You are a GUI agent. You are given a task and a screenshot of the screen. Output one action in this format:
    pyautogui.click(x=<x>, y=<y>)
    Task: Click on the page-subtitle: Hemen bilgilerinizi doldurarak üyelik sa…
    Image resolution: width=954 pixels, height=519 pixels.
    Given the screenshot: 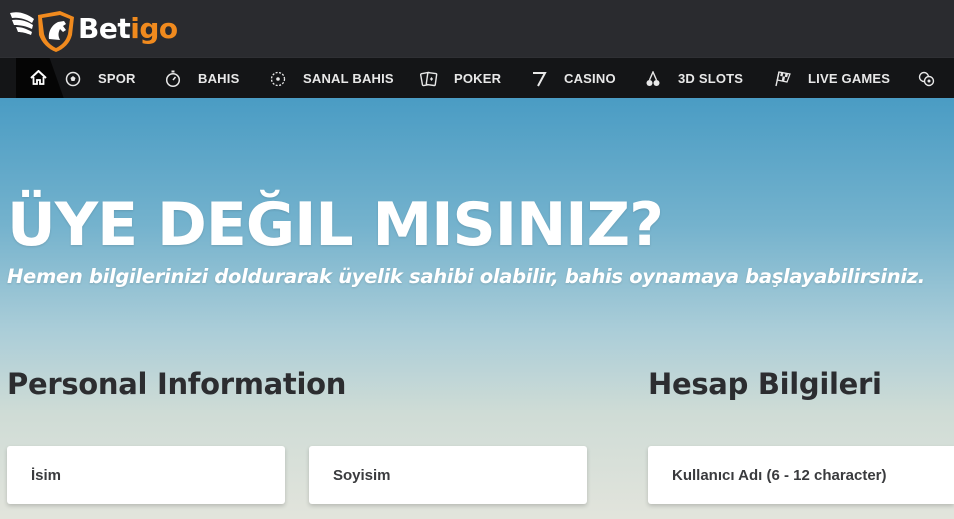 What is the action you would take?
    pyautogui.click(x=466, y=276)
    